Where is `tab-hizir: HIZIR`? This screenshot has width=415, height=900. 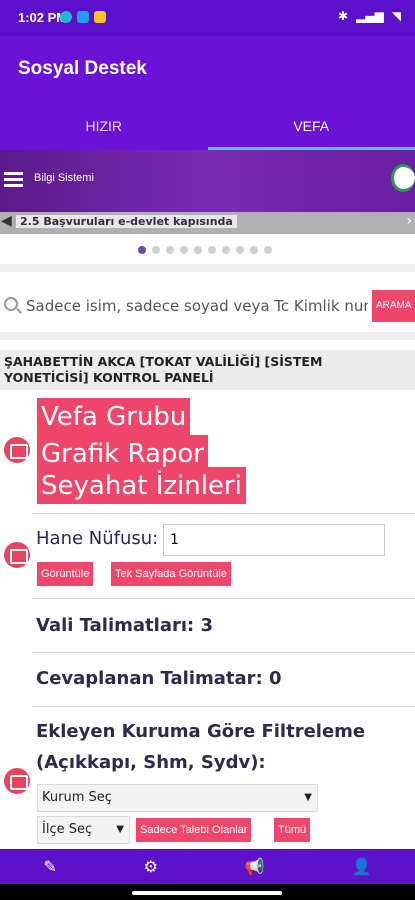
tab-hizir: HIZIR is located at coordinates (104, 127).